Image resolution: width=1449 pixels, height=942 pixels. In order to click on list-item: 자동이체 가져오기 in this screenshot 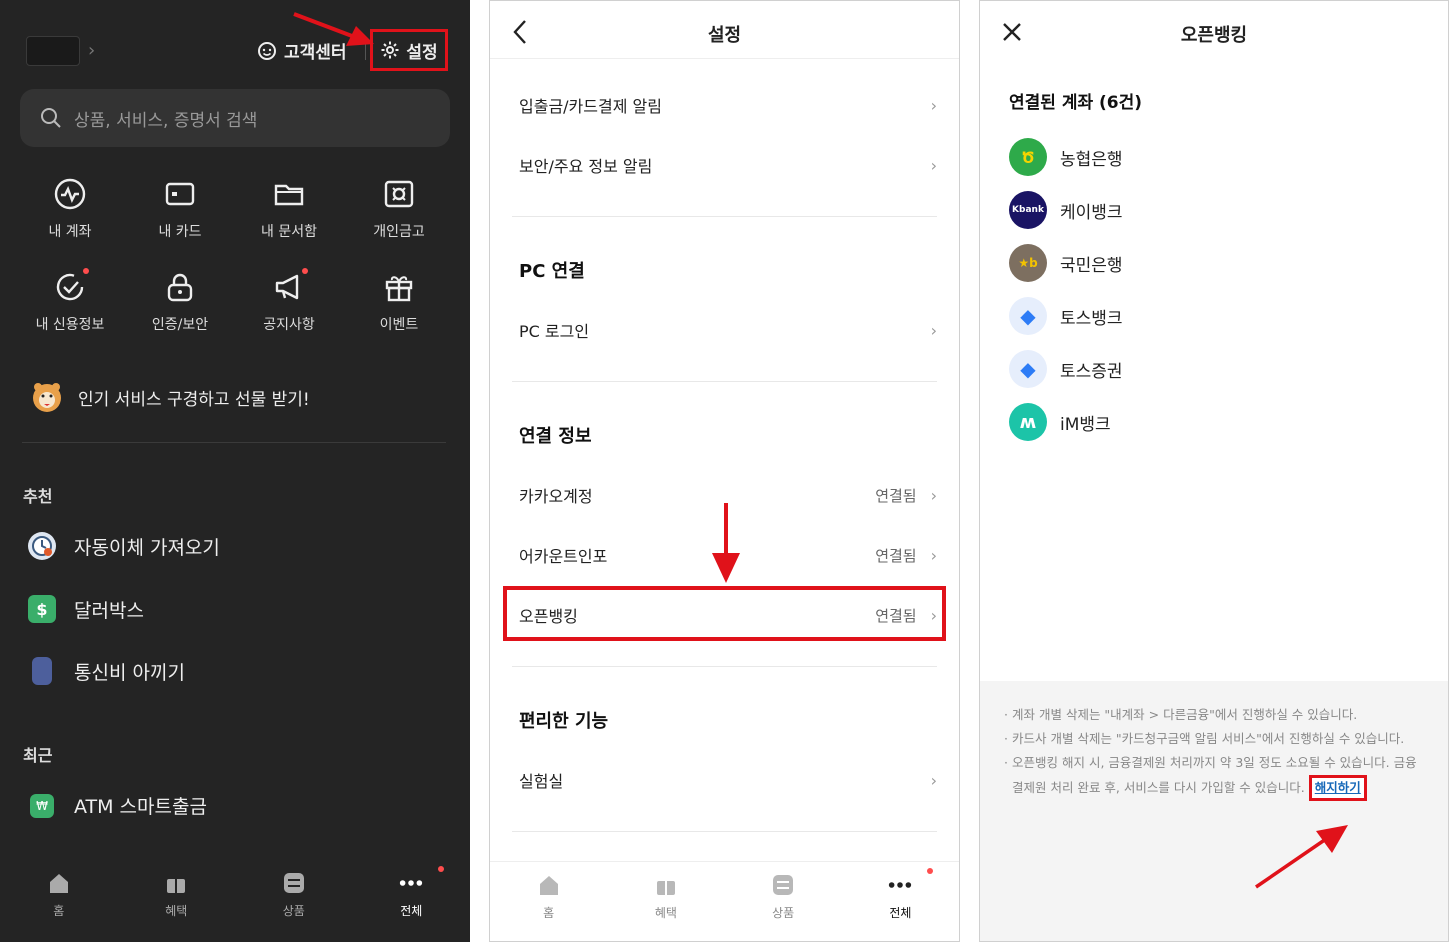, I will do `click(124, 546)`.